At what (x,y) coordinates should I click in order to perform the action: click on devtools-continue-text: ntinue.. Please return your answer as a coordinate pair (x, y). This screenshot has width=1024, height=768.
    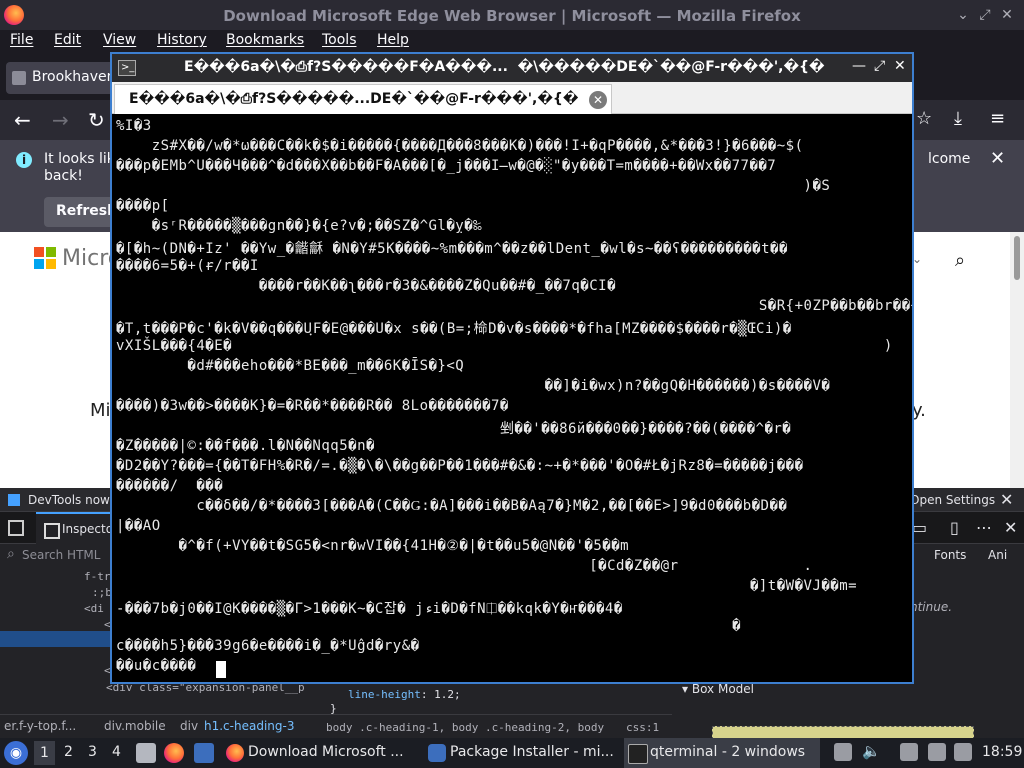
    Looking at the image, I should click on (931, 607).